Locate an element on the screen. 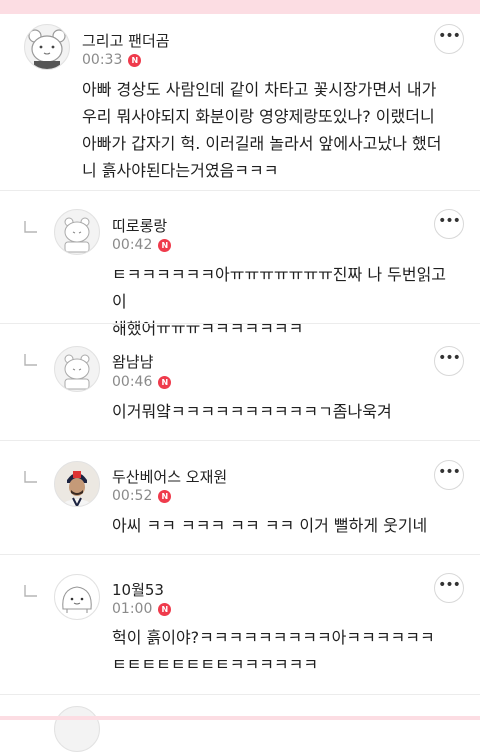  comment-text: 헉이 흙이야?ㅋㅋㅋㅋㅋㅋㅋㅋㅋ아ㅋㅋㅋㅋㅋㅋ ㅌㅌㅌㅌㅌㅌㅌㅌㅋㅋㅋㅋㅋㅋ is located at coordinates (273, 651).